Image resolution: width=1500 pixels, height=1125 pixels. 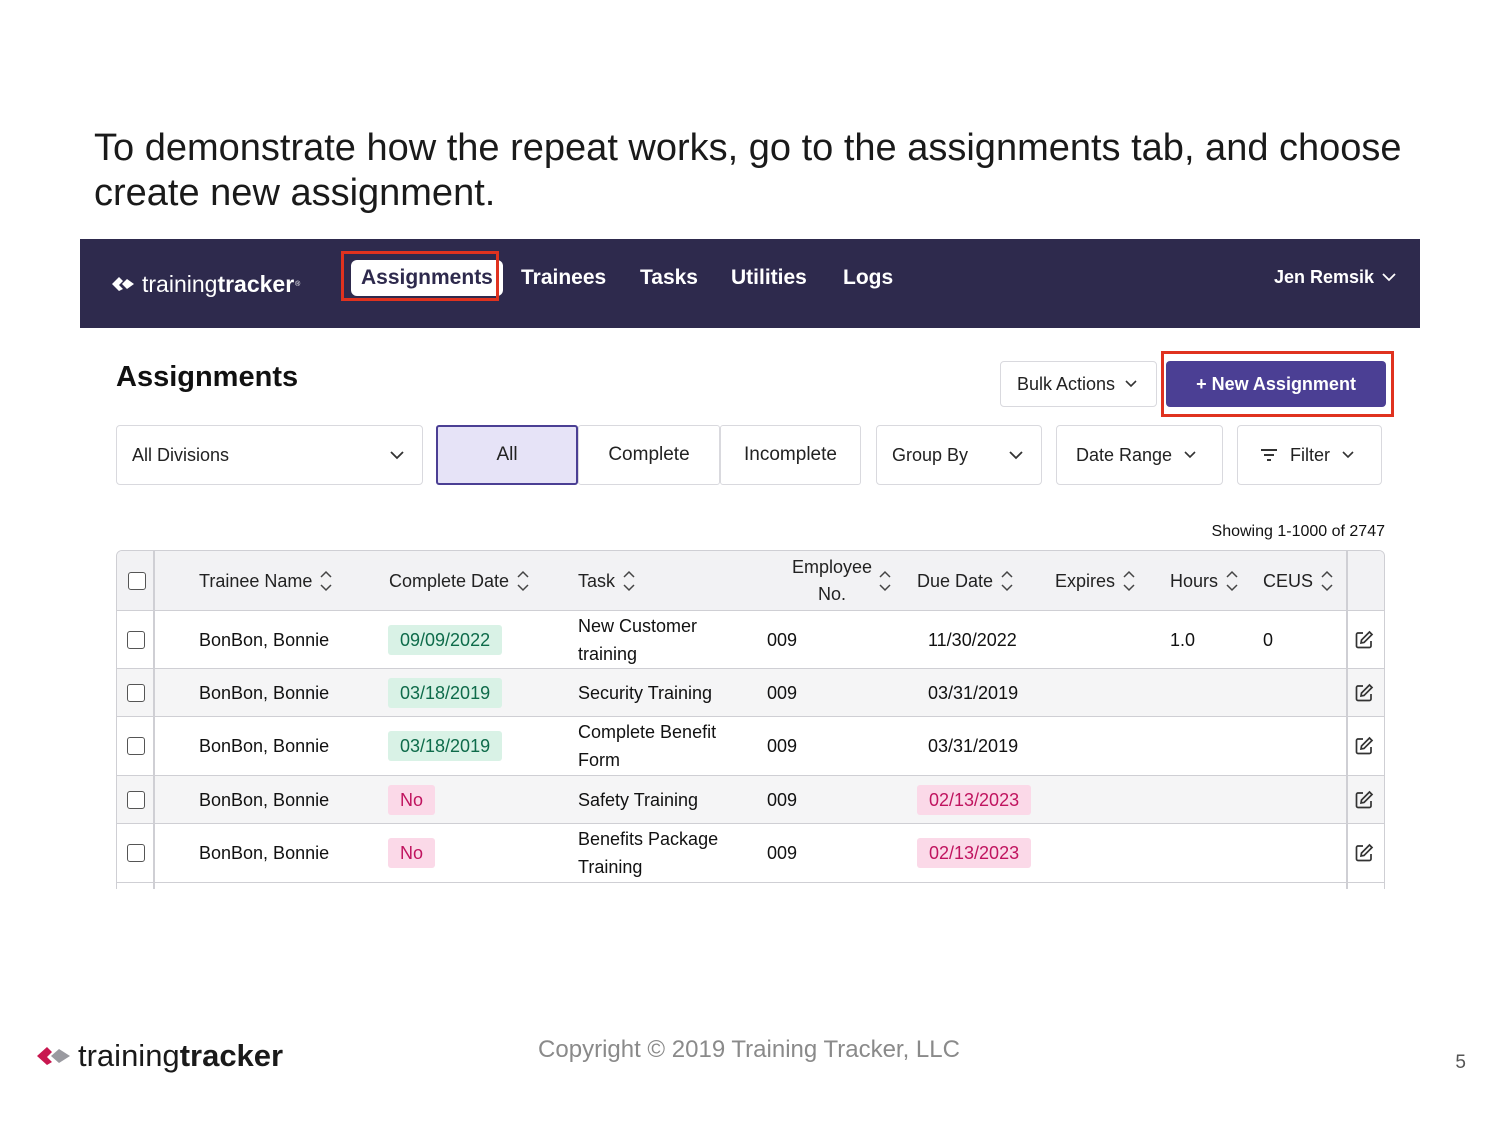 I want to click on status-filter-complete: Complete, so click(x=649, y=455).